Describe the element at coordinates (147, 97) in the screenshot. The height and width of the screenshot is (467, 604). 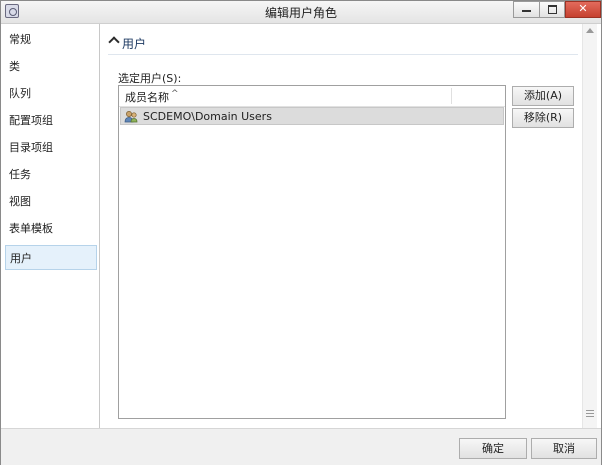
I see `column-header-member-name: 成员名称` at that location.